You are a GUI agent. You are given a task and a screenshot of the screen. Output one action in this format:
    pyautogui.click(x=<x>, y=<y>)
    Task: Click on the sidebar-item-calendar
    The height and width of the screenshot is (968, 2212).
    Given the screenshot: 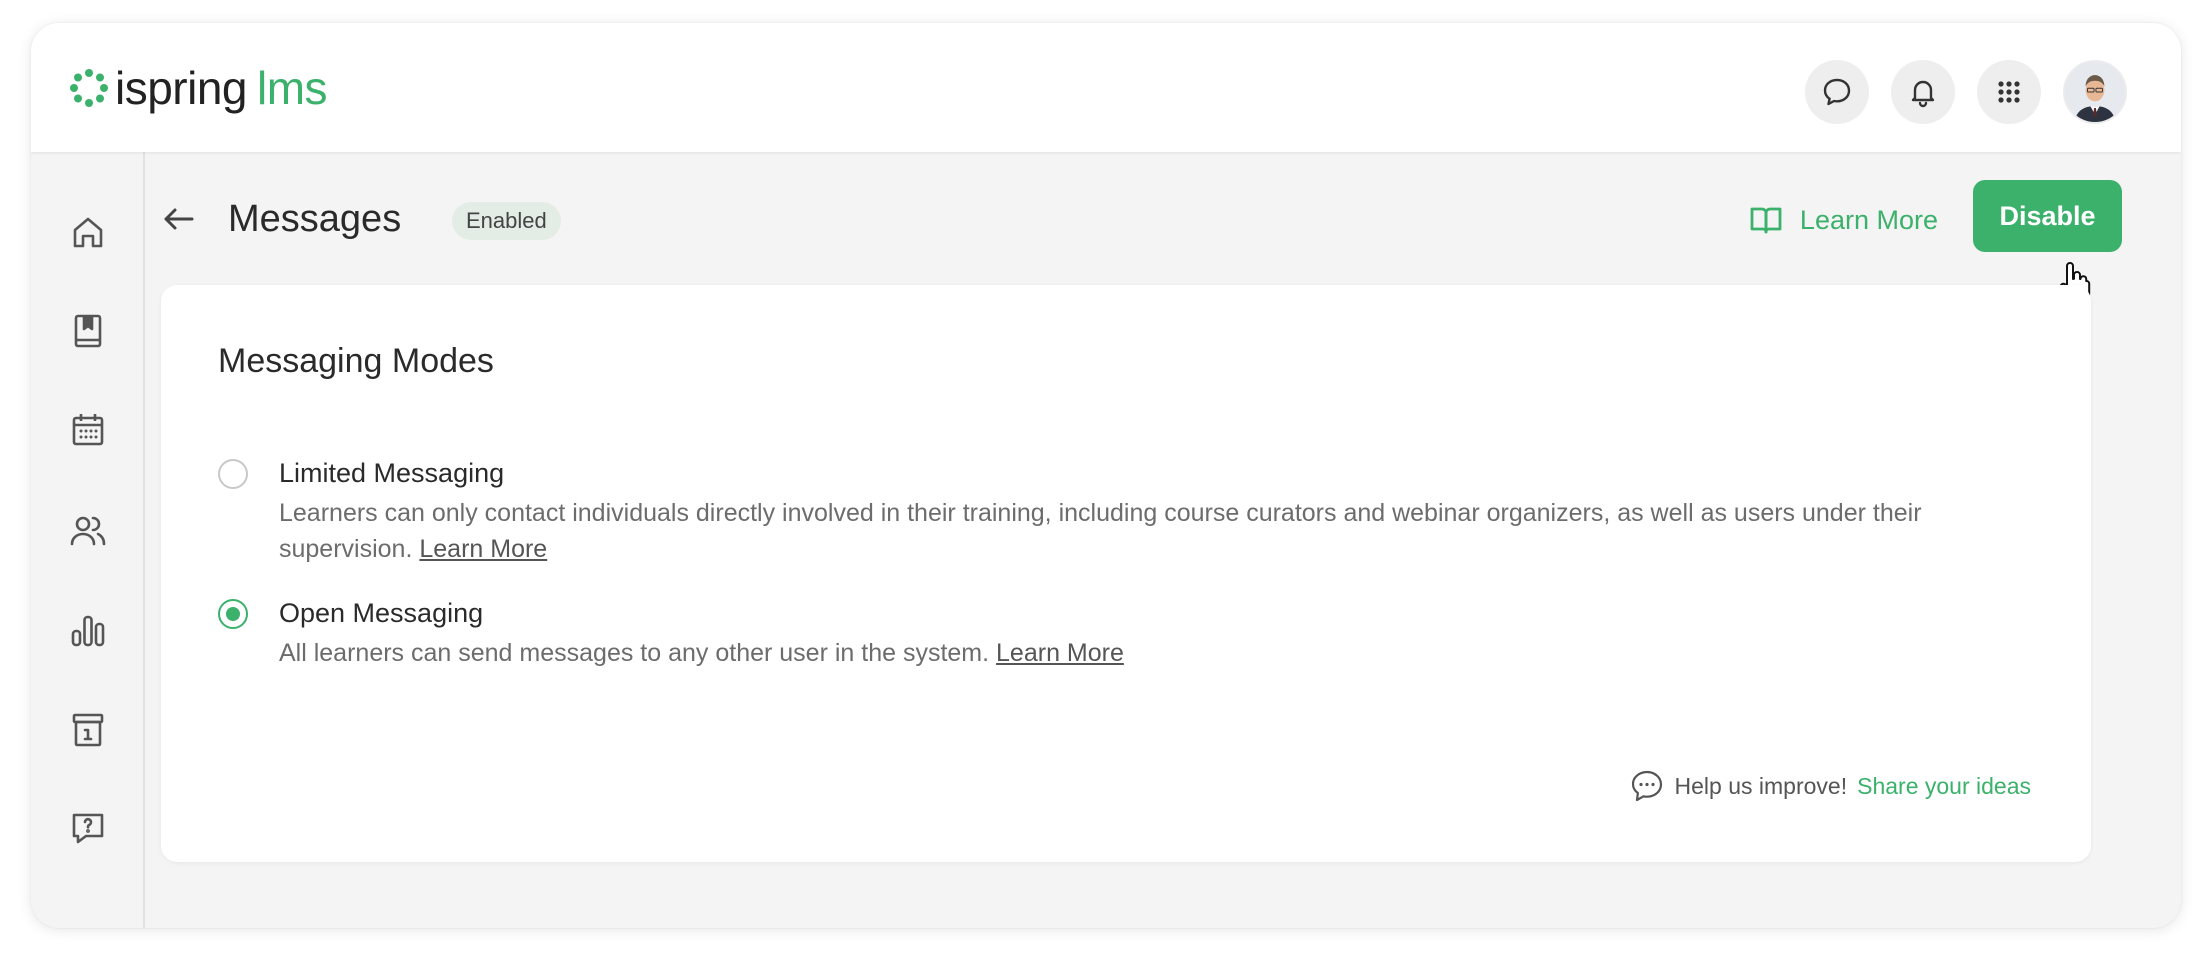 What is the action you would take?
    pyautogui.click(x=88, y=430)
    